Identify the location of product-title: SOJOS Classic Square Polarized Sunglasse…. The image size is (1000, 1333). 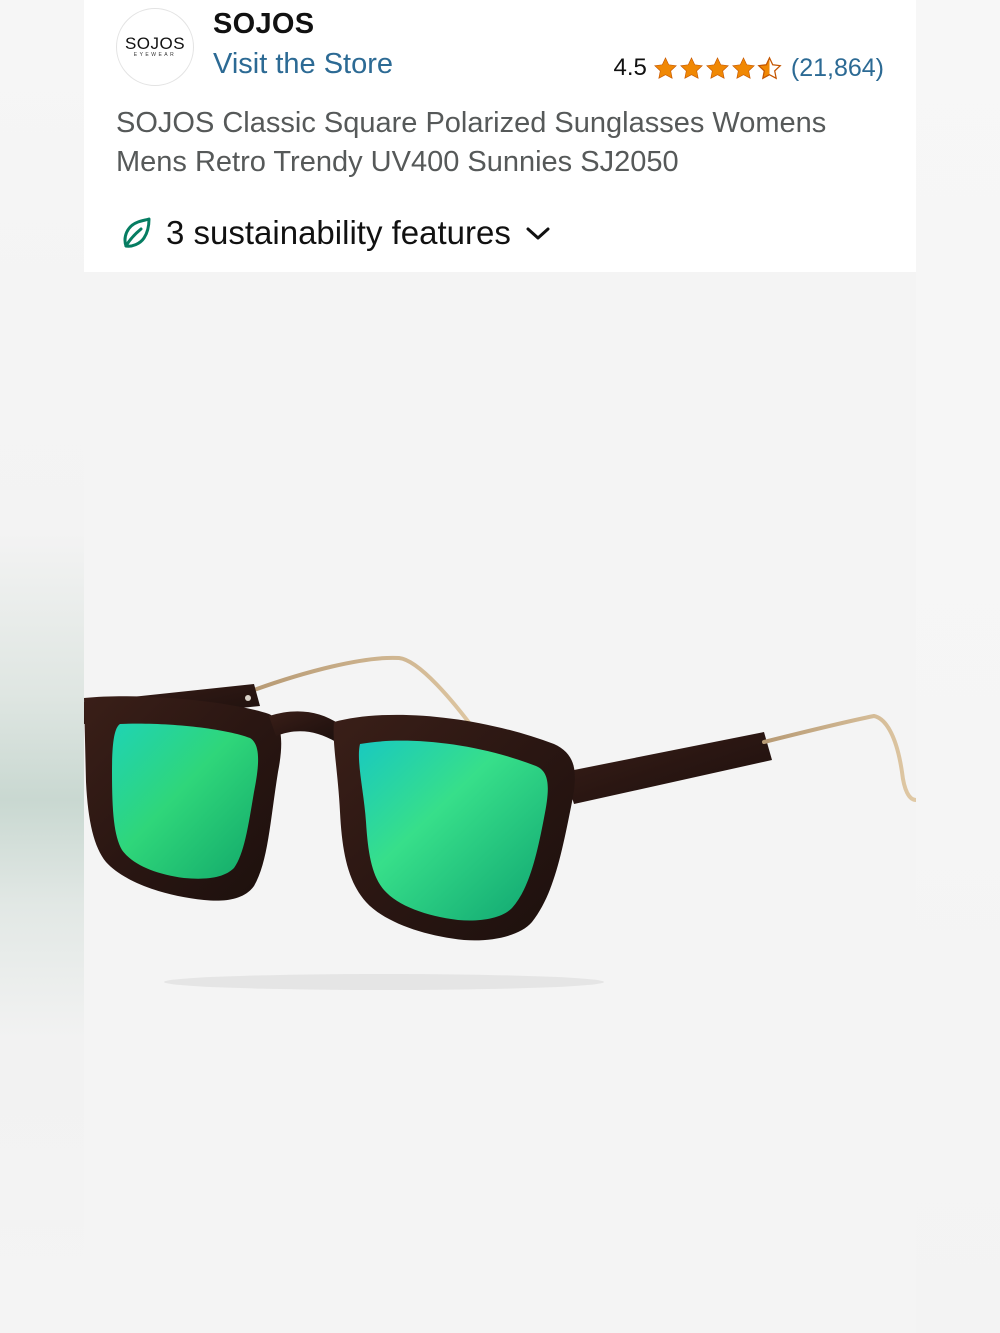
(471, 142).